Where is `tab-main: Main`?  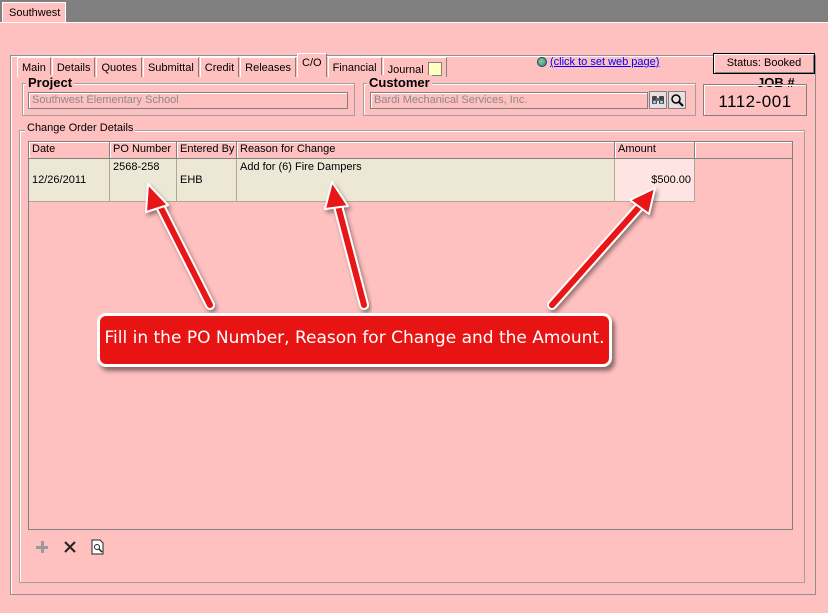
tab-main: Main is located at coordinates (34, 67).